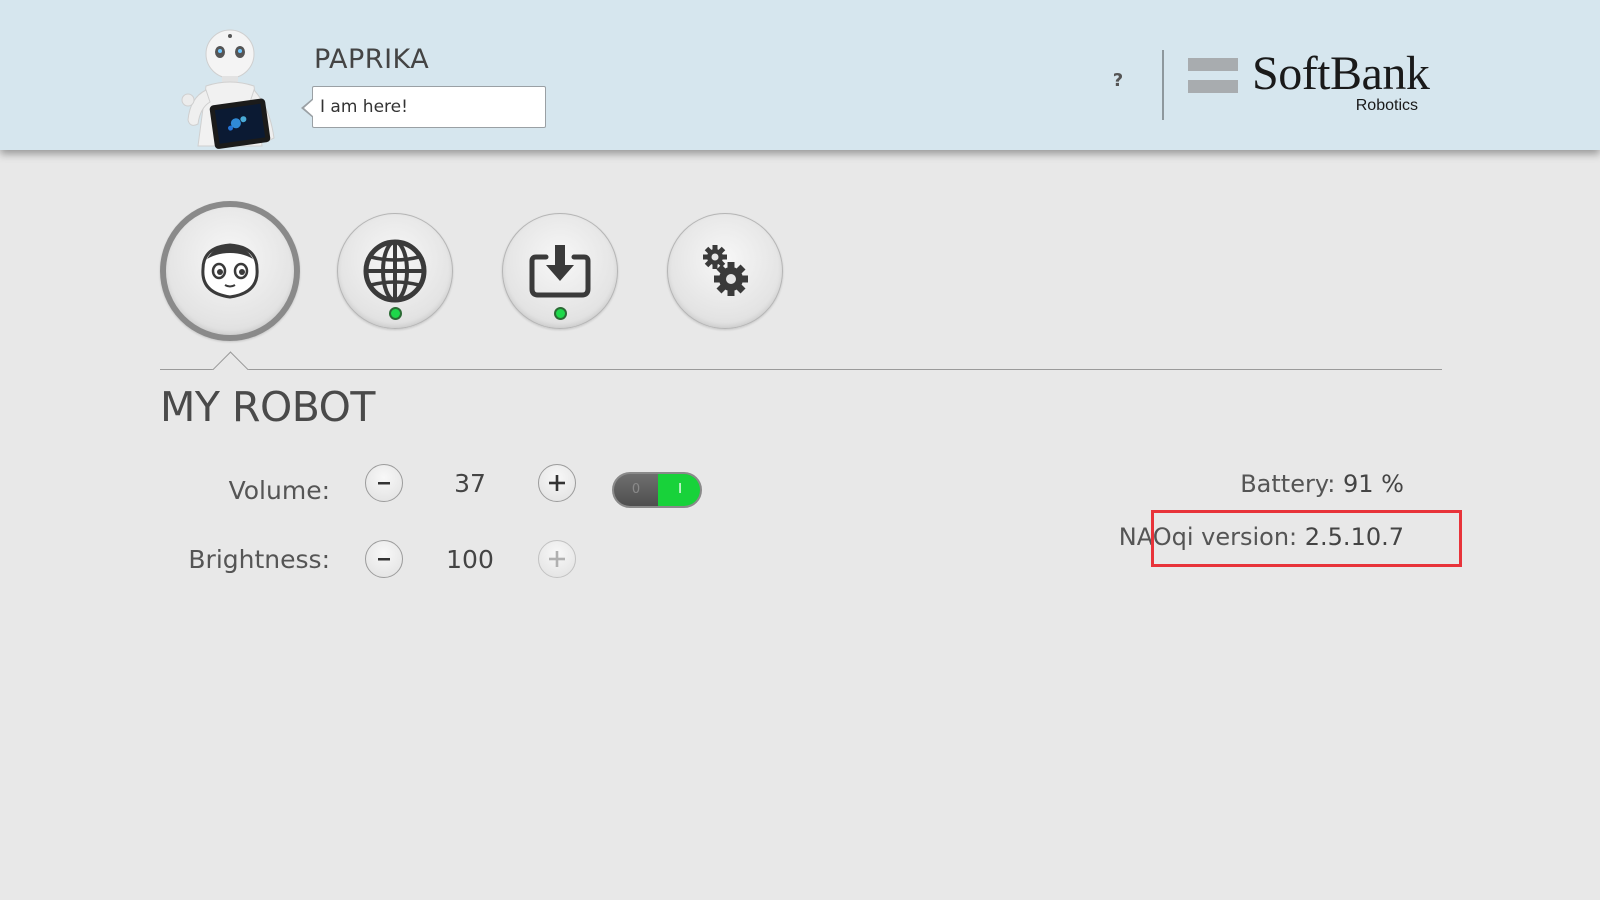 The image size is (1600, 900). I want to click on pepper-robot-icon, so click(228, 89).